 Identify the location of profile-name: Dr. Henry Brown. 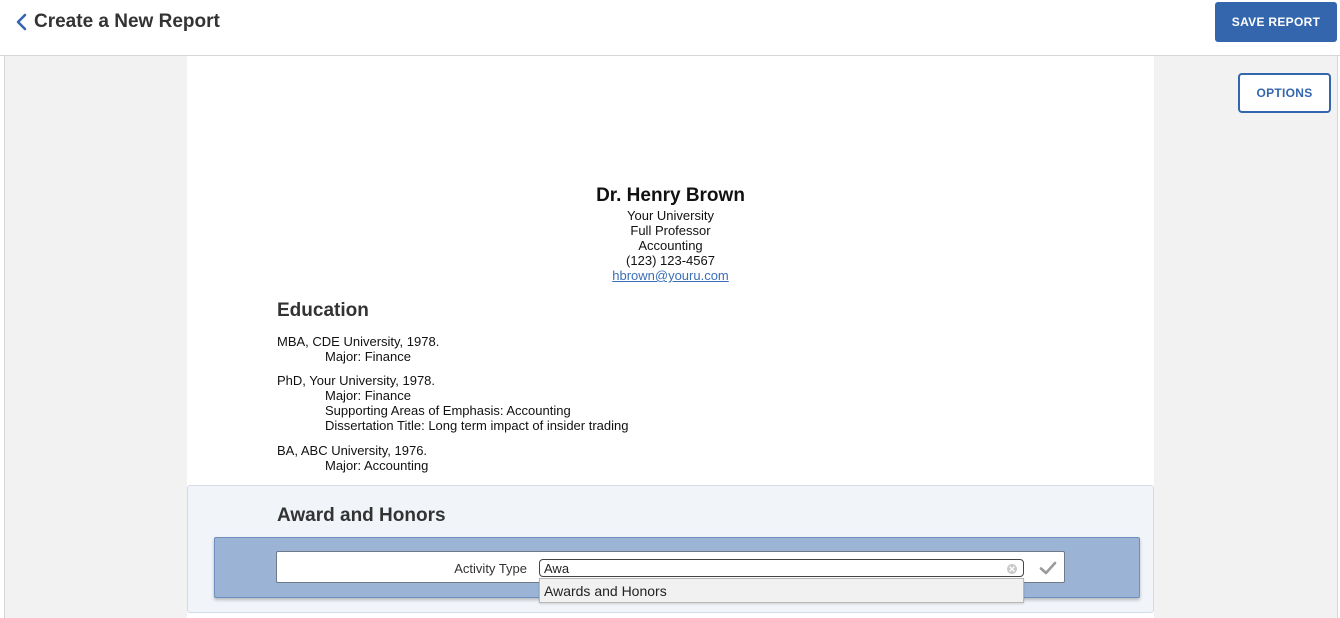
(670, 195).